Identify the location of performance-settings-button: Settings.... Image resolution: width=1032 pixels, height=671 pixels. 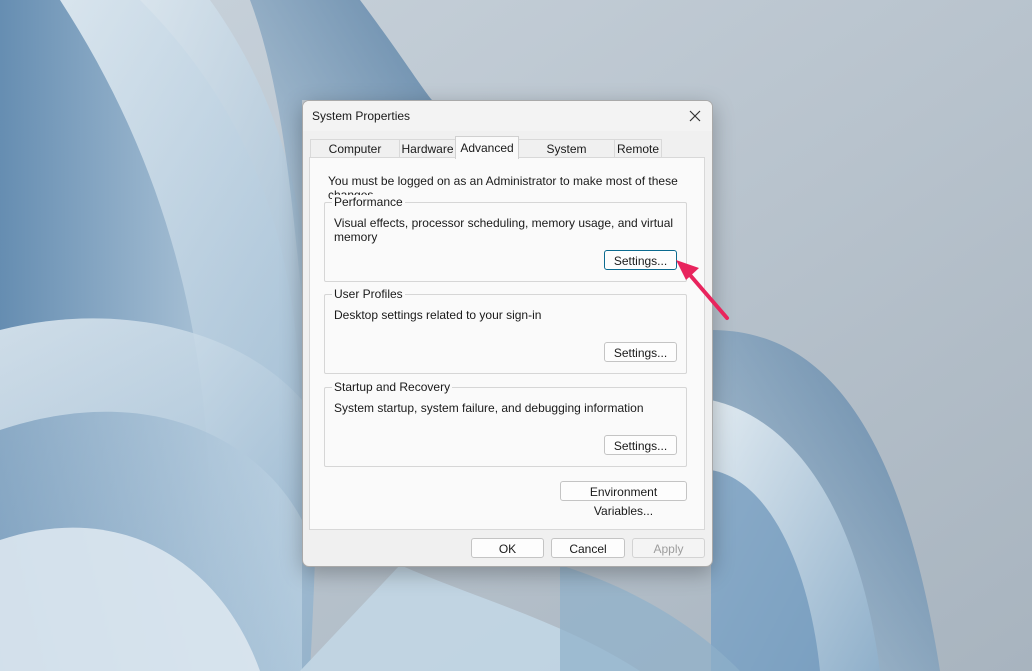
(640, 260).